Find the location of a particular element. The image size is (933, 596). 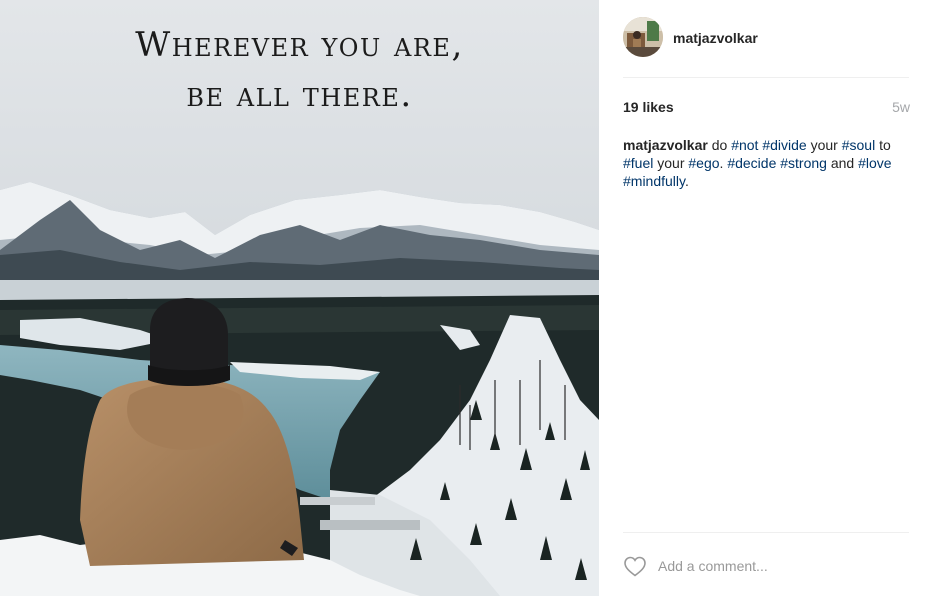

comment-bar is located at coordinates (766, 564).